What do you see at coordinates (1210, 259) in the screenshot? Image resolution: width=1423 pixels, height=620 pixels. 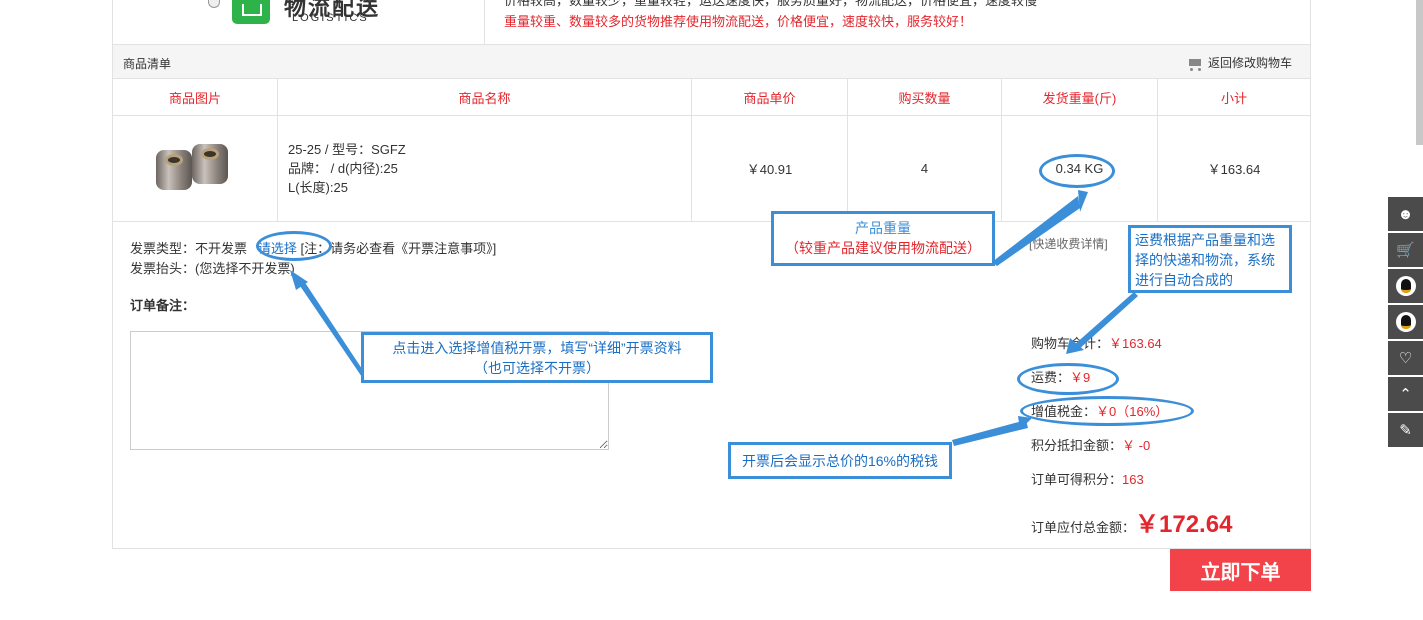 I see `annotation-freight: 运费根据产品重量和选择的快递和物流，系统进行自动合成的` at bounding box center [1210, 259].